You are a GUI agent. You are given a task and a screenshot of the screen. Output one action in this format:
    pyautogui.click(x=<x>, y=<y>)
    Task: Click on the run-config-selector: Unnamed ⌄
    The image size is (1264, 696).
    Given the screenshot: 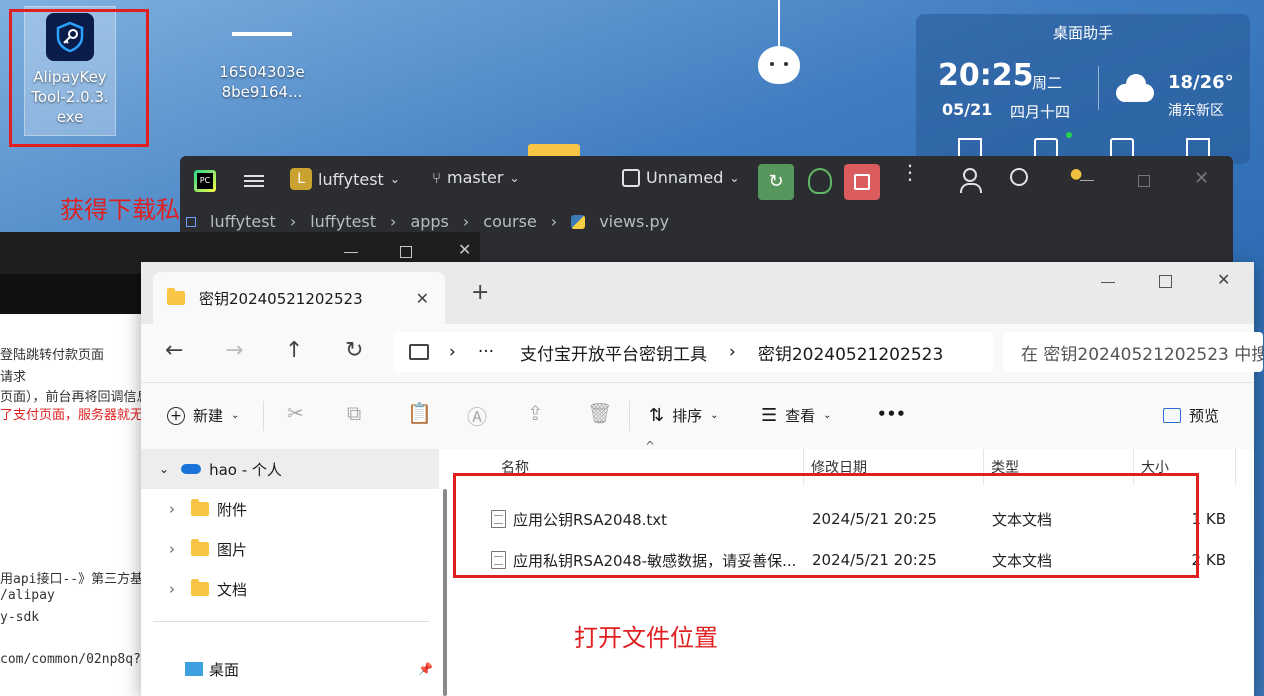 What is the action you would take?
    pyautogui.click(x=680, y=177)
    